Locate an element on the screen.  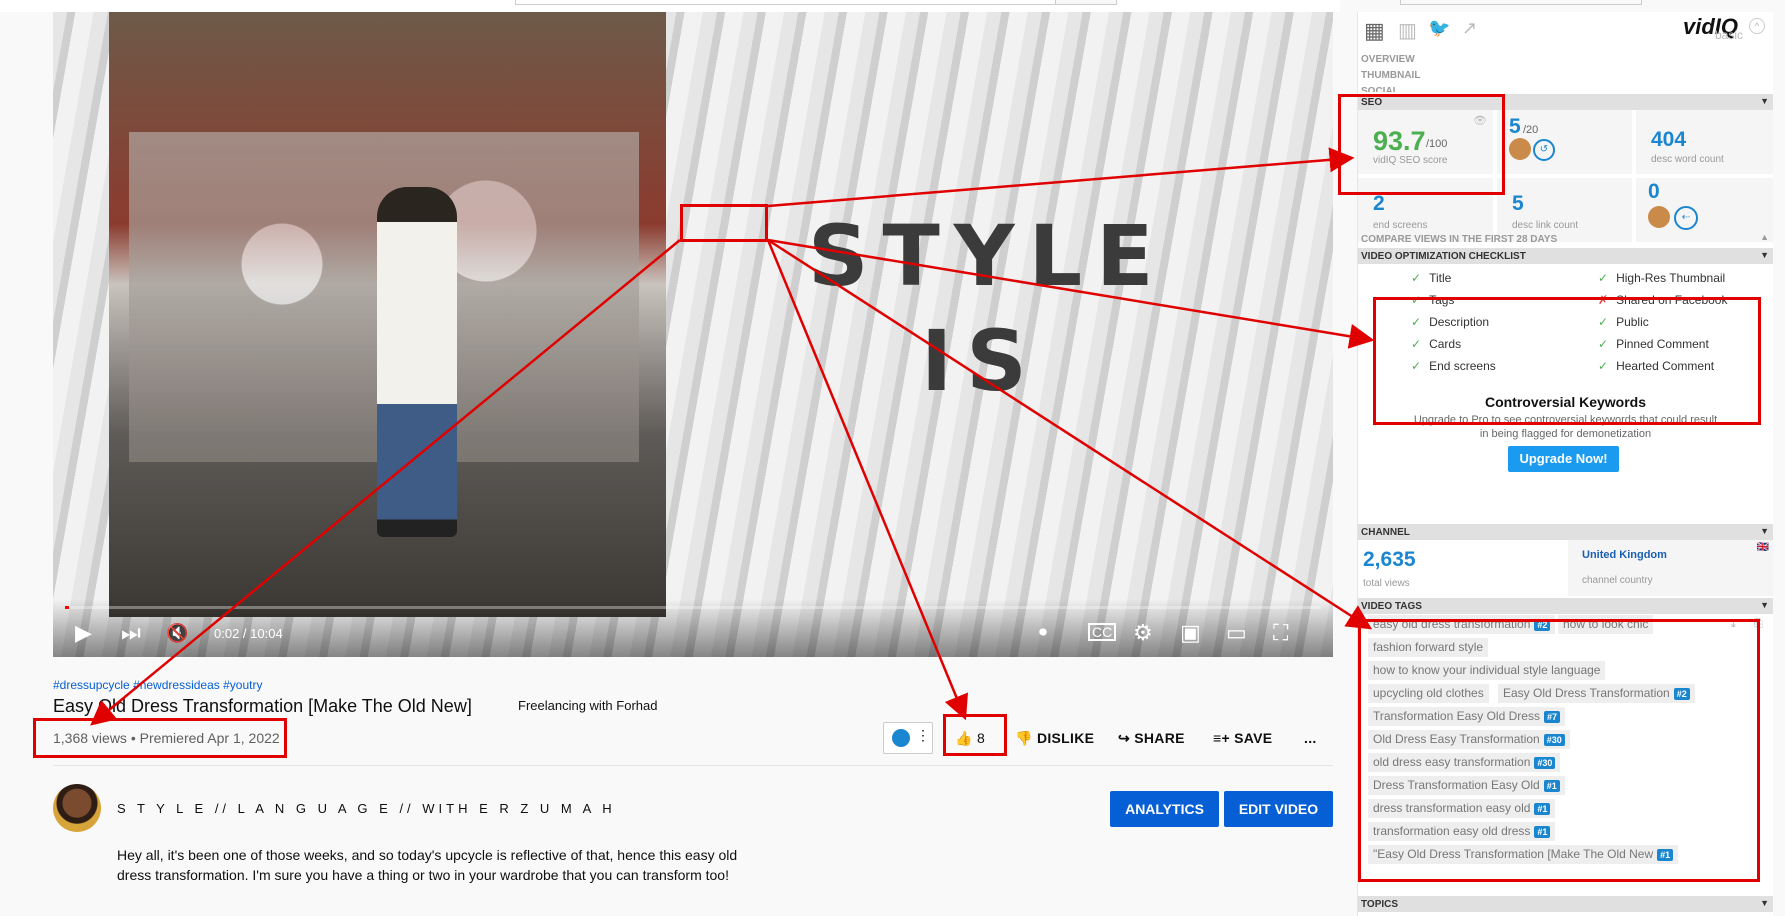
watermark-text: Freelancing with Forhad is located at coordinates (588, 705).